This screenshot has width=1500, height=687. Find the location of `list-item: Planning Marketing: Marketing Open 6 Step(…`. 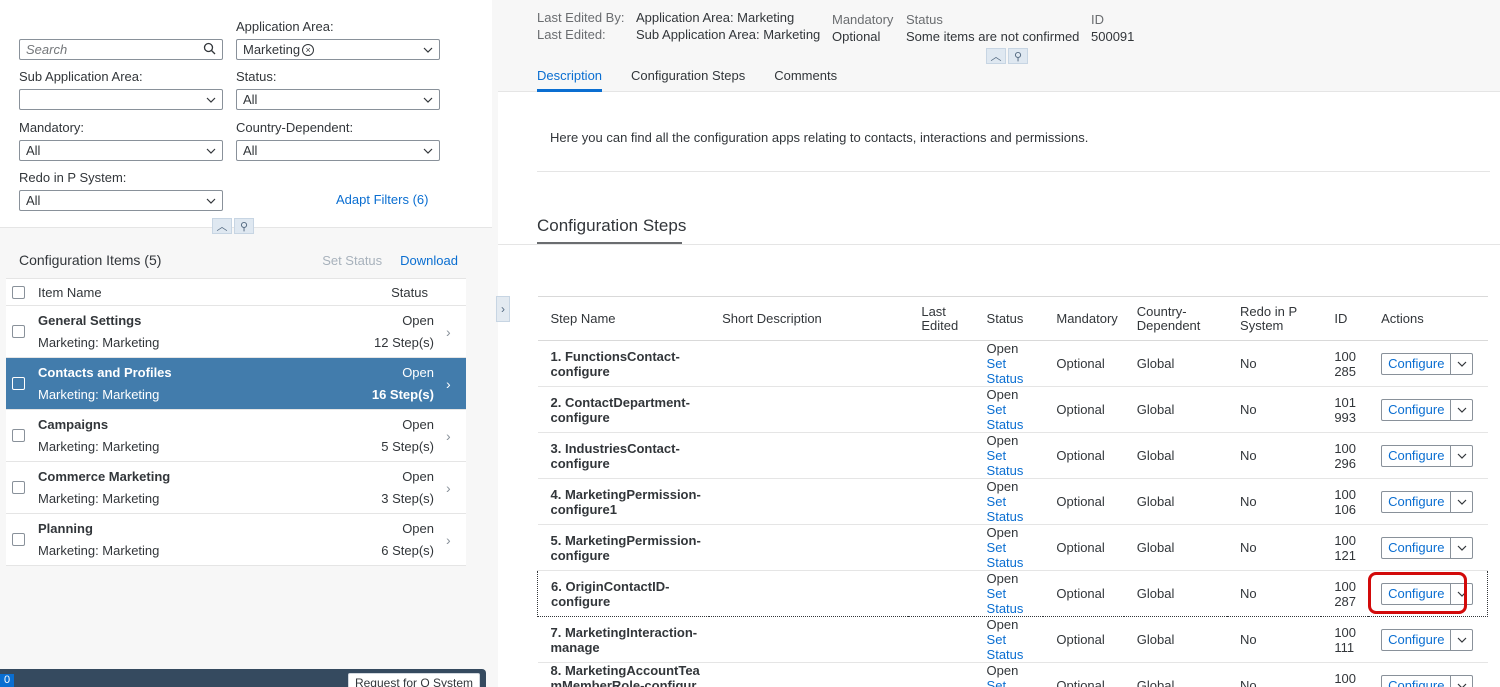

list-item: Planning Marketing: Marketing Open 6 Step(… is located at coordinates (236, 540).